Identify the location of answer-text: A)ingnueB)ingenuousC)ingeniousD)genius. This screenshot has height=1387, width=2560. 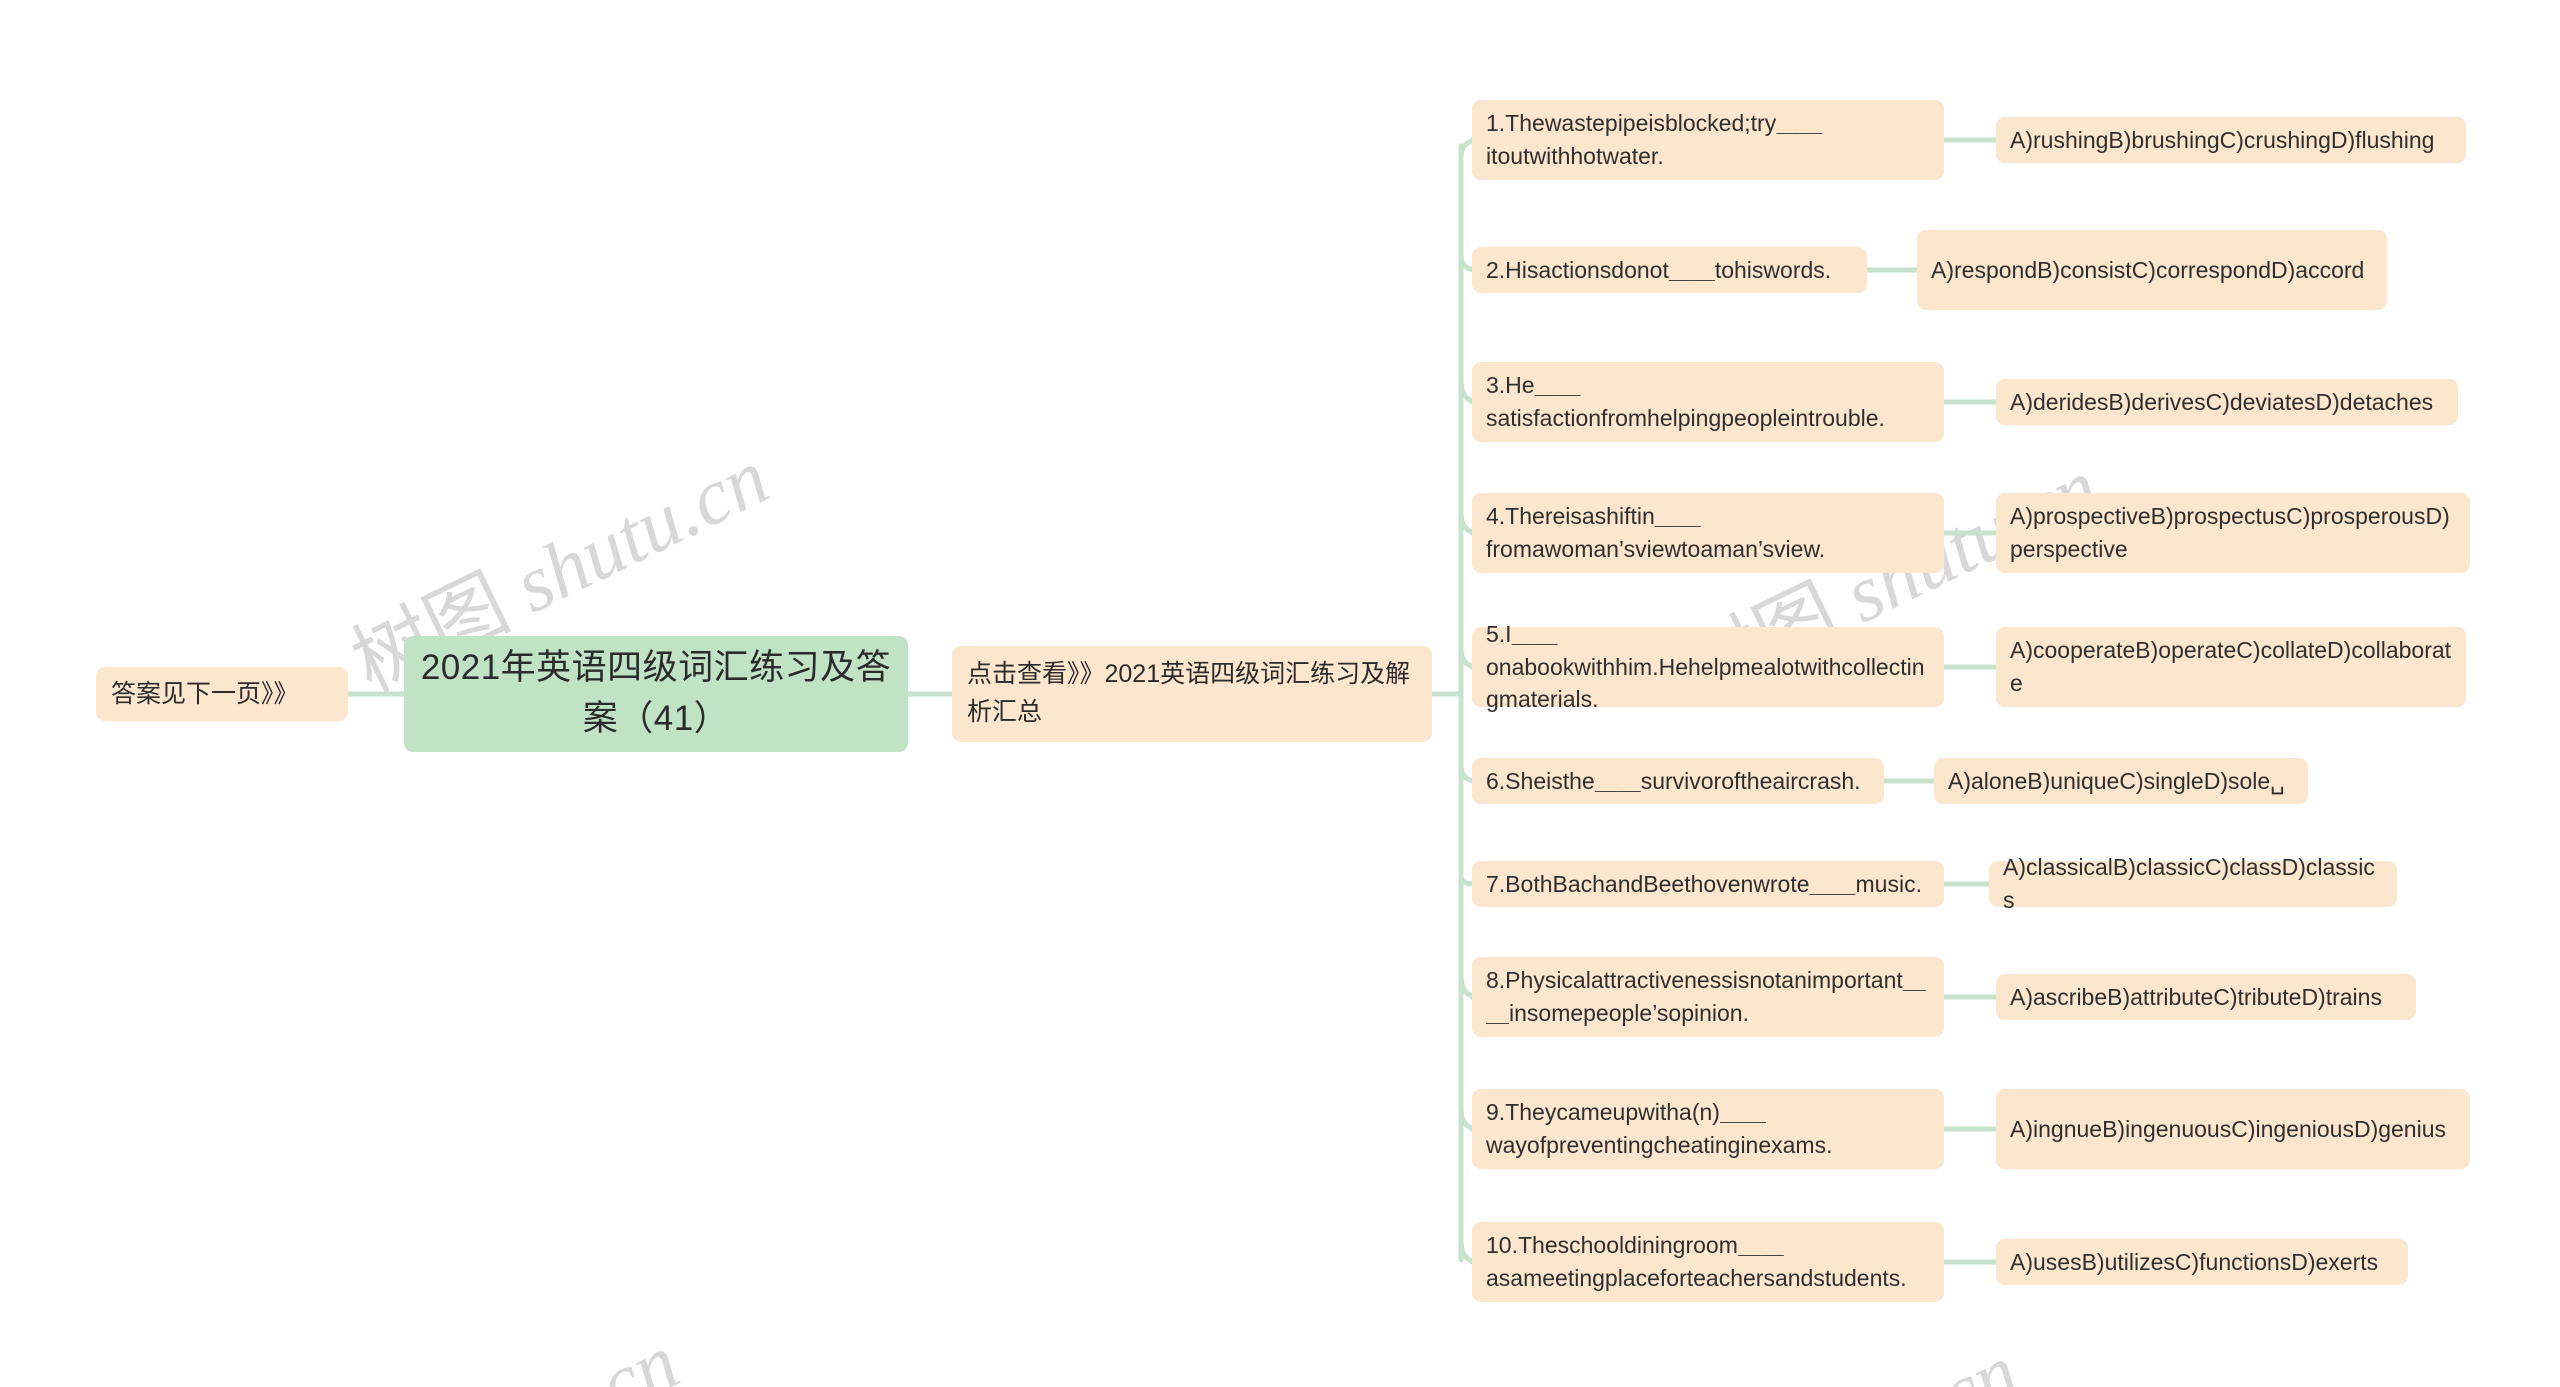
(2228, 1128).